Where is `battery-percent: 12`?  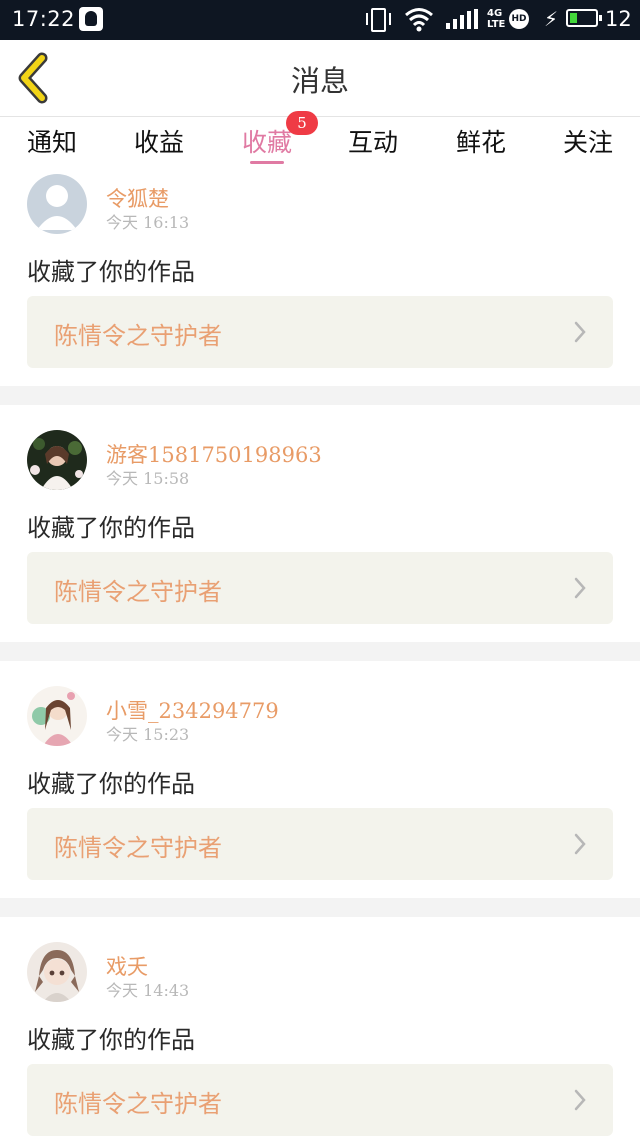 battery-percent: 12 is located at coordinates (618, 19).